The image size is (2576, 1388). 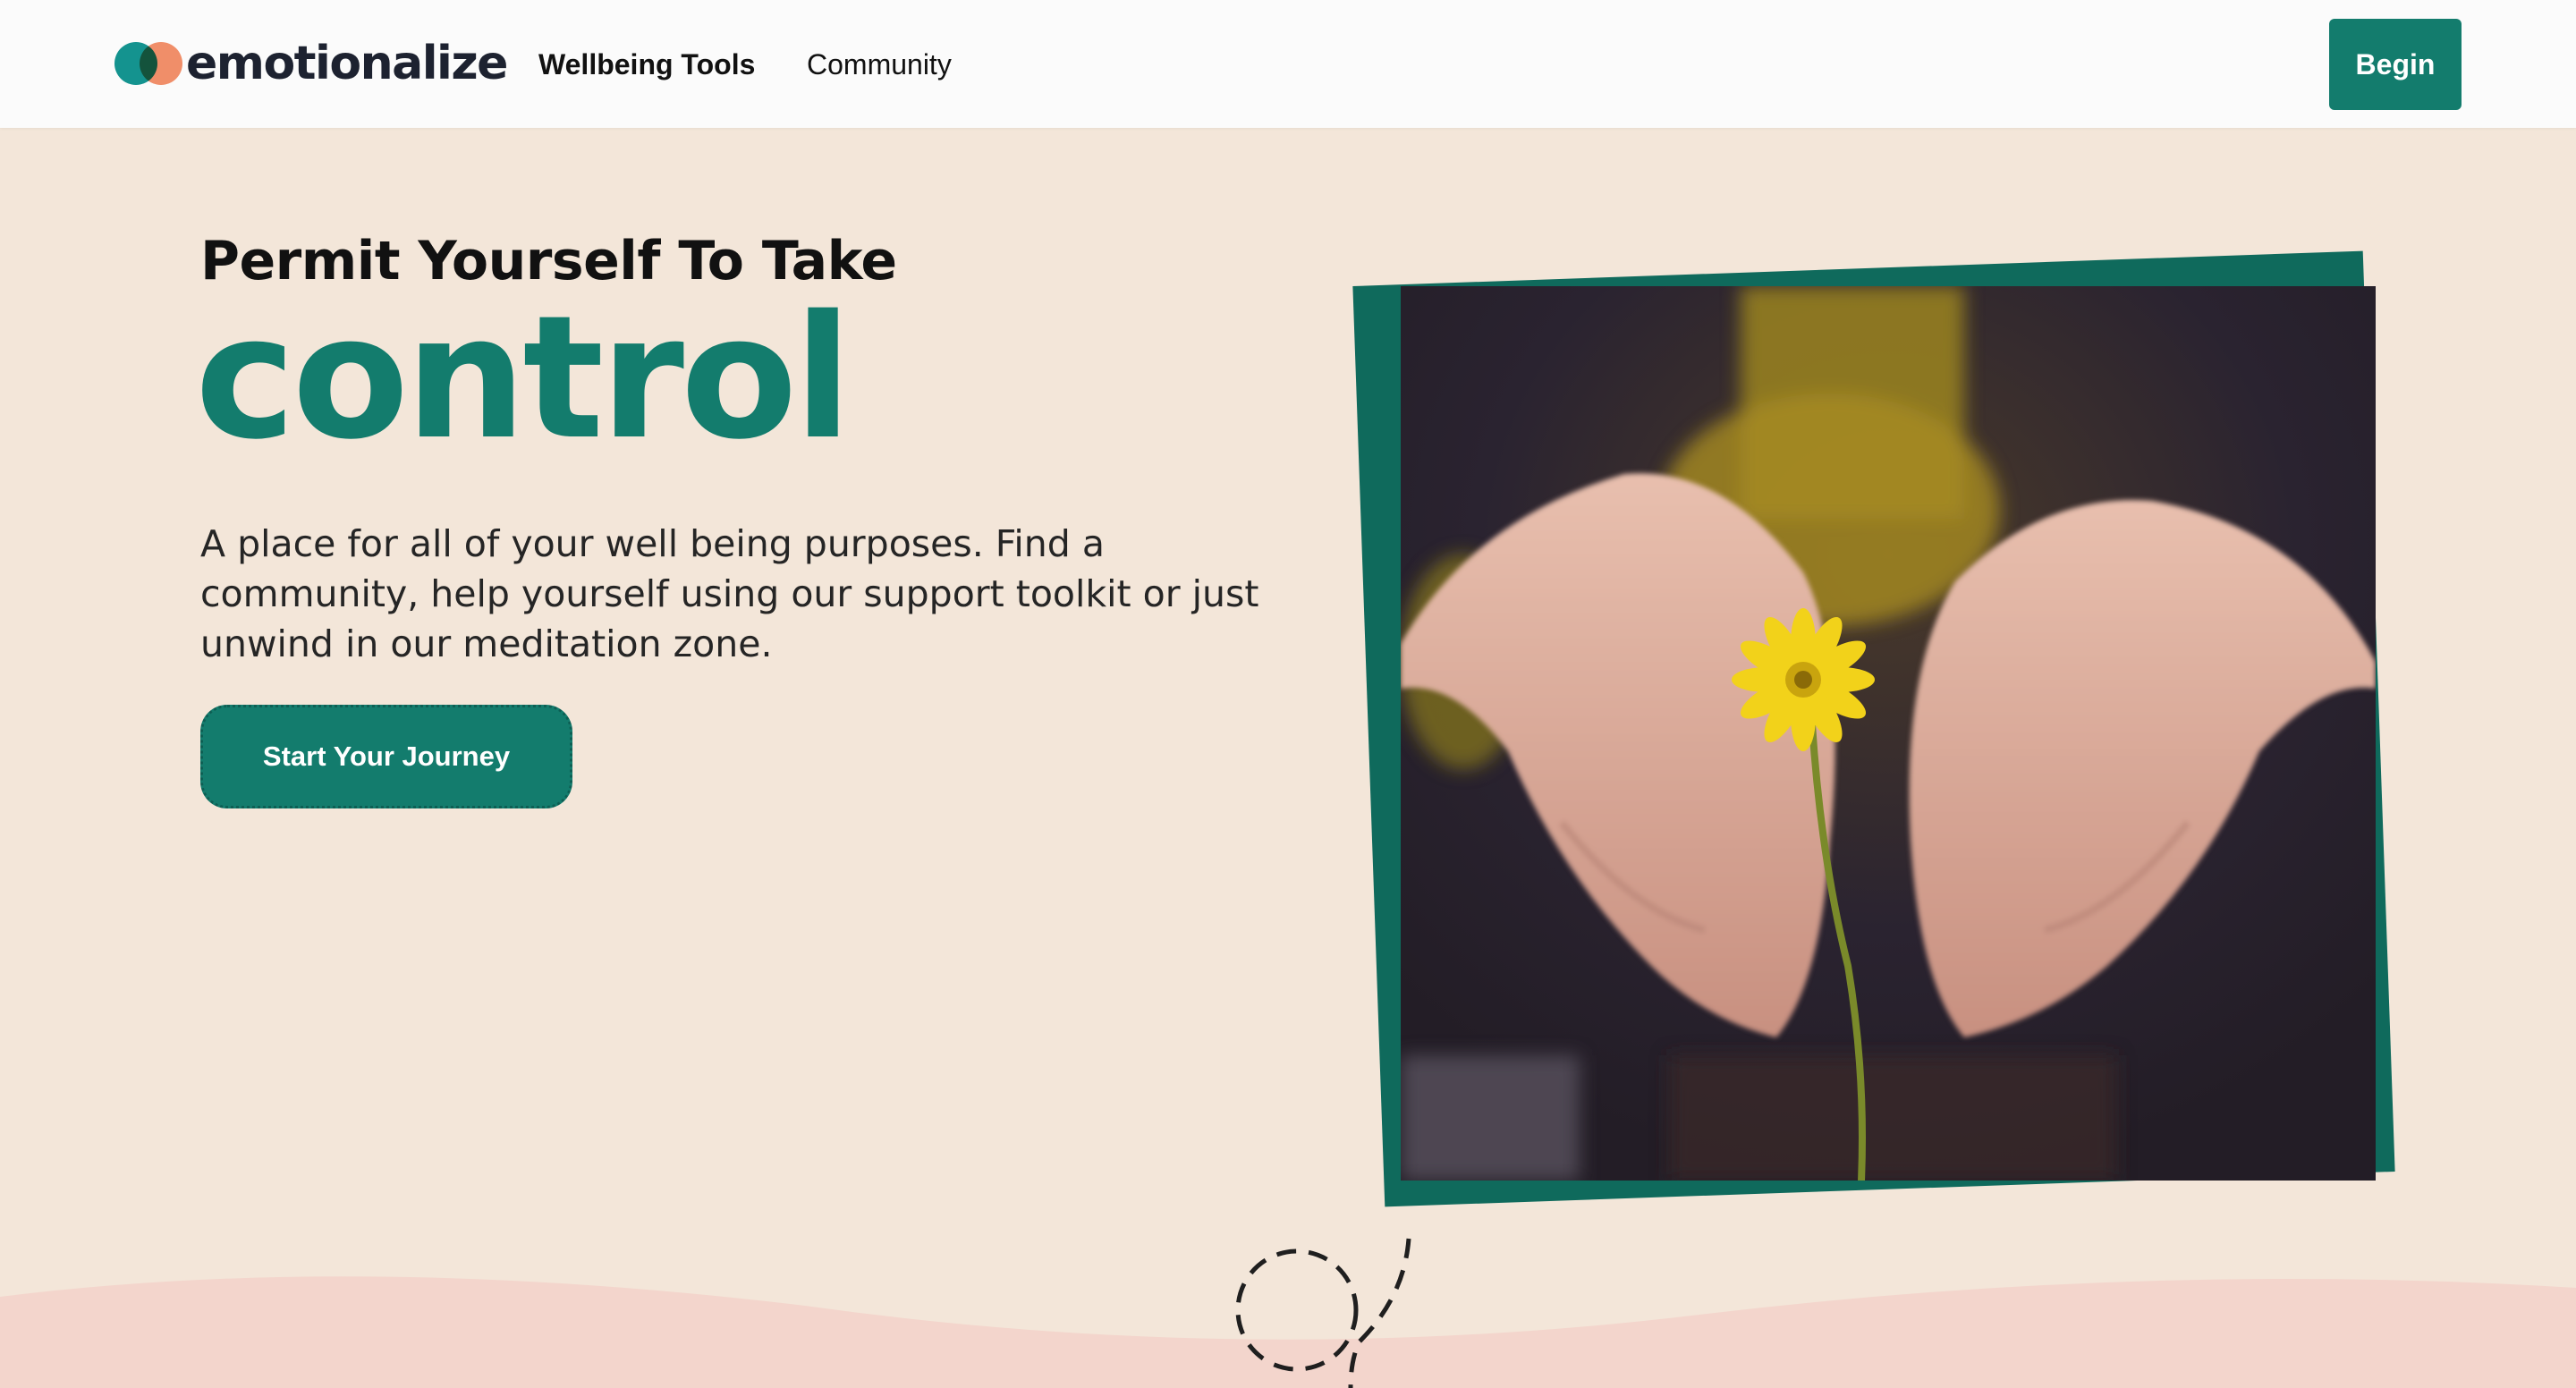 What do you see at coordinates (347, 64) in the screenshot?
I see `logo-text: emotionalize` at bounding box center [347, 64].